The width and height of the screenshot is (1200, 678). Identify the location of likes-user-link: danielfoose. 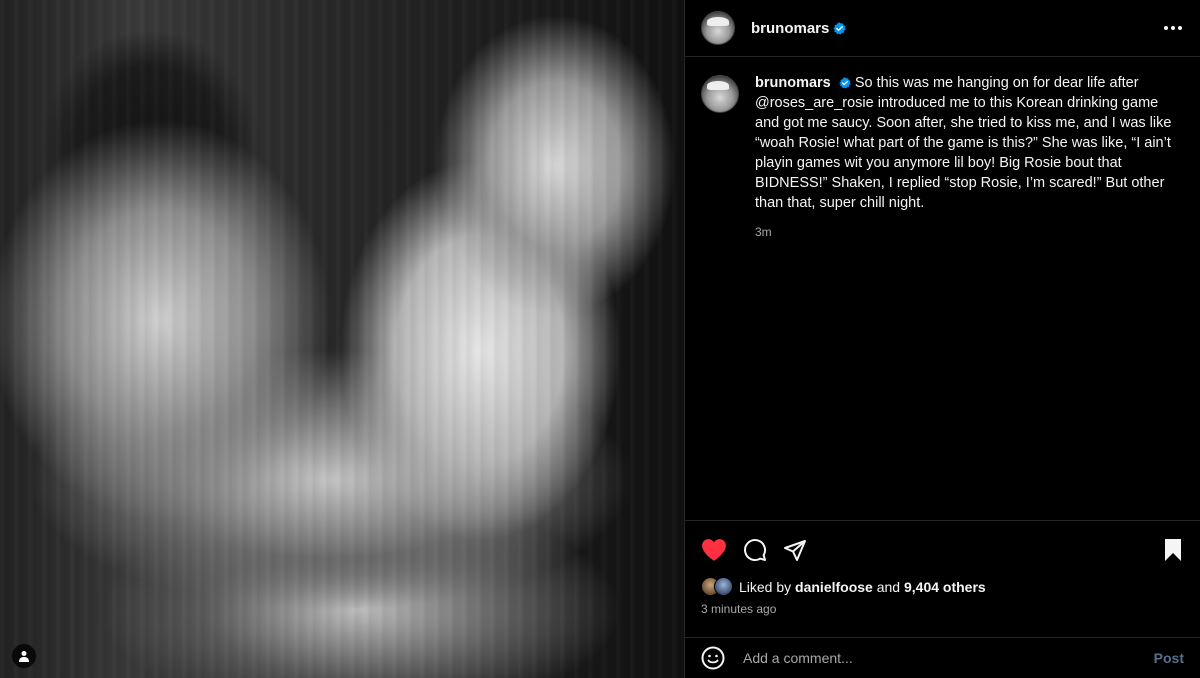
(834, 587).